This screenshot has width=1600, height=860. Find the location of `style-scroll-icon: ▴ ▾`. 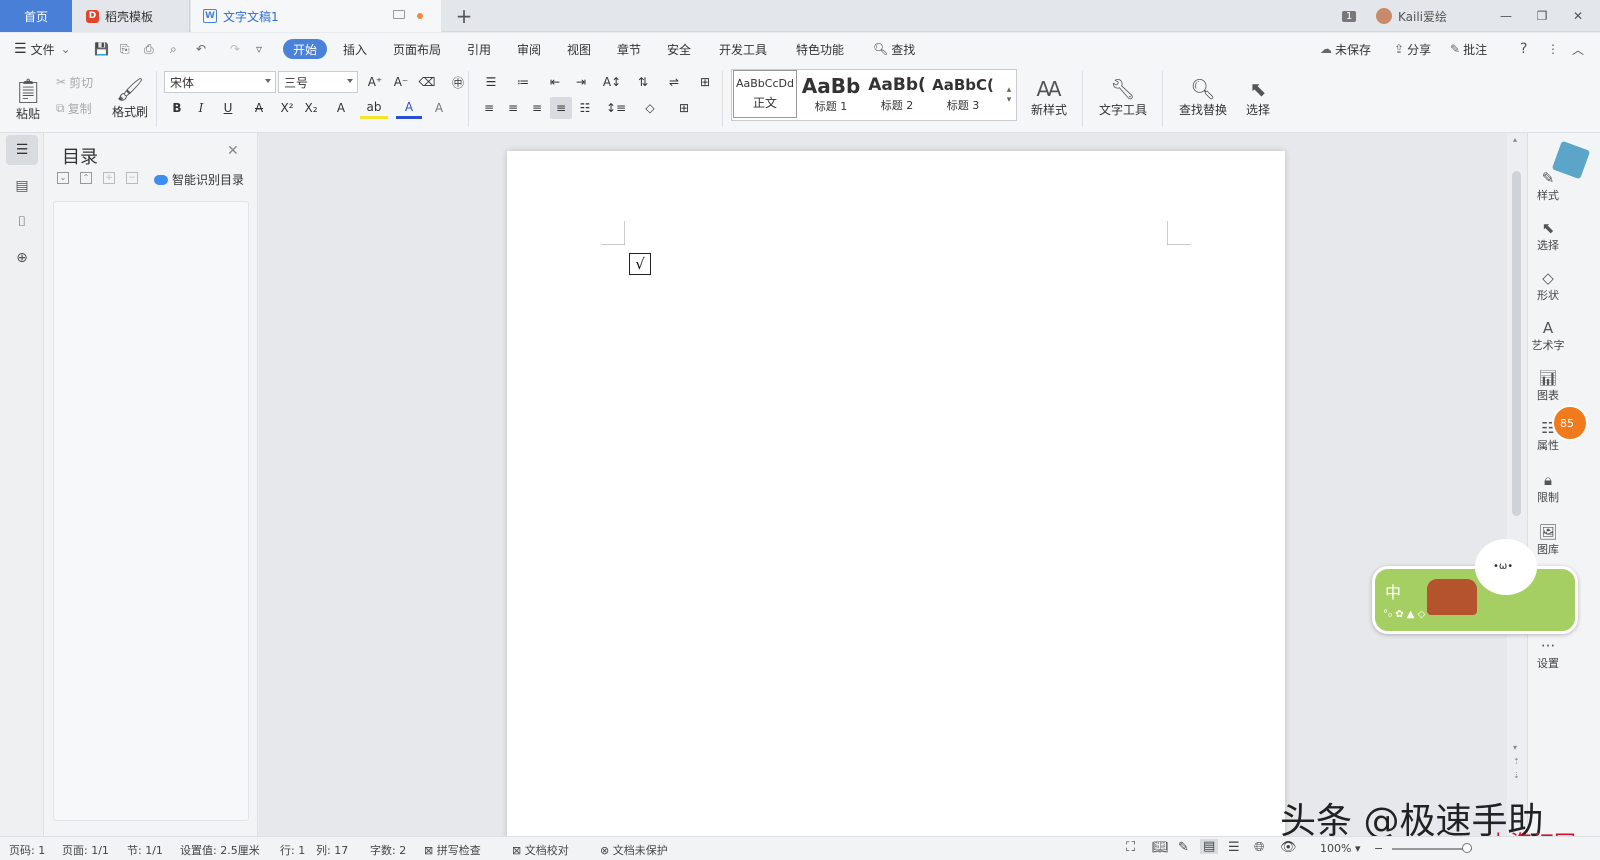

style-scroll-icon: ▴ ▾ is located at coordinates (1009, 95).